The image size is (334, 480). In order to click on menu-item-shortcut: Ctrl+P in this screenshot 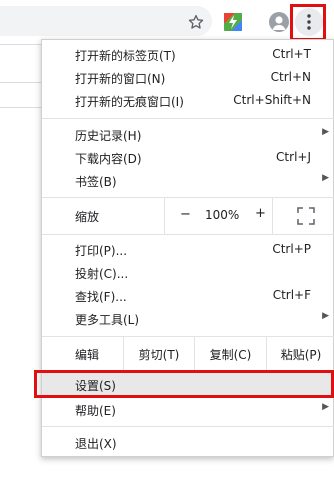, I will do `click(291, 249)`.